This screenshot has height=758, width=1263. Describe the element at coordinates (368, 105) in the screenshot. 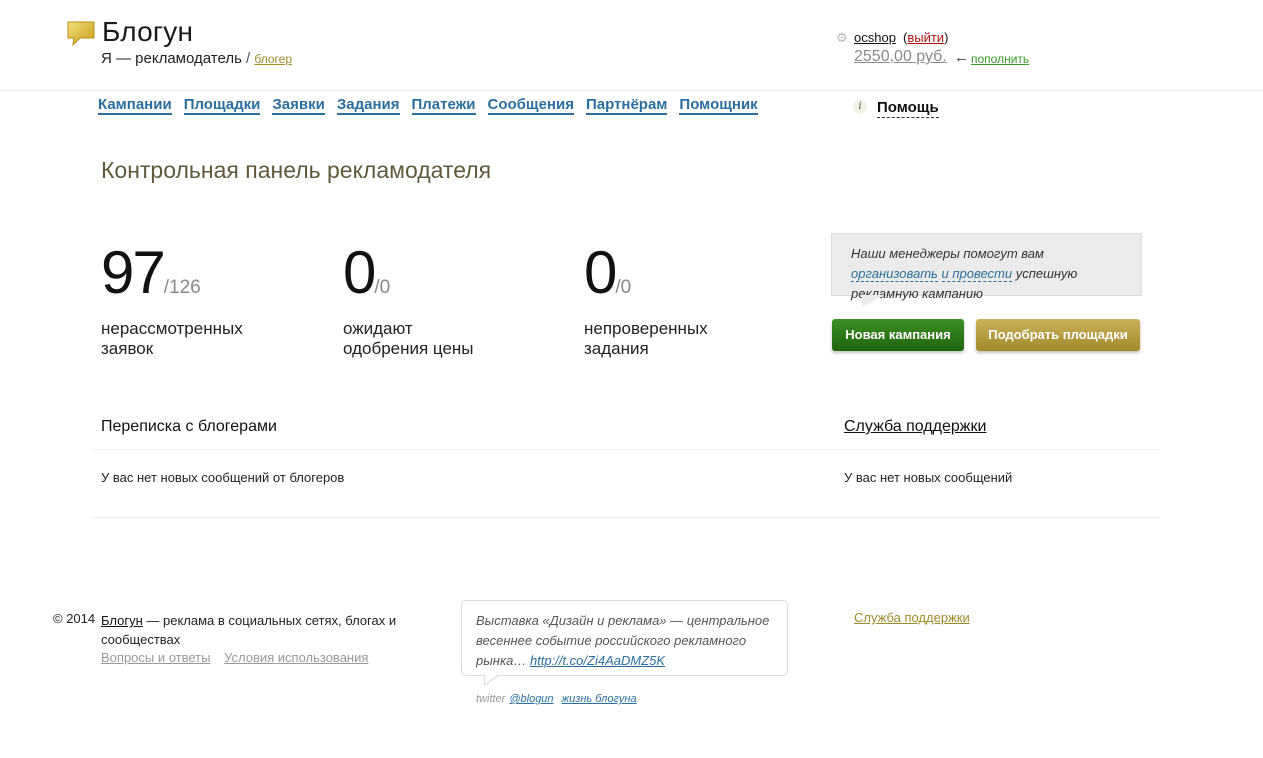

I see `nav-item-tasks: Задания` at that location.